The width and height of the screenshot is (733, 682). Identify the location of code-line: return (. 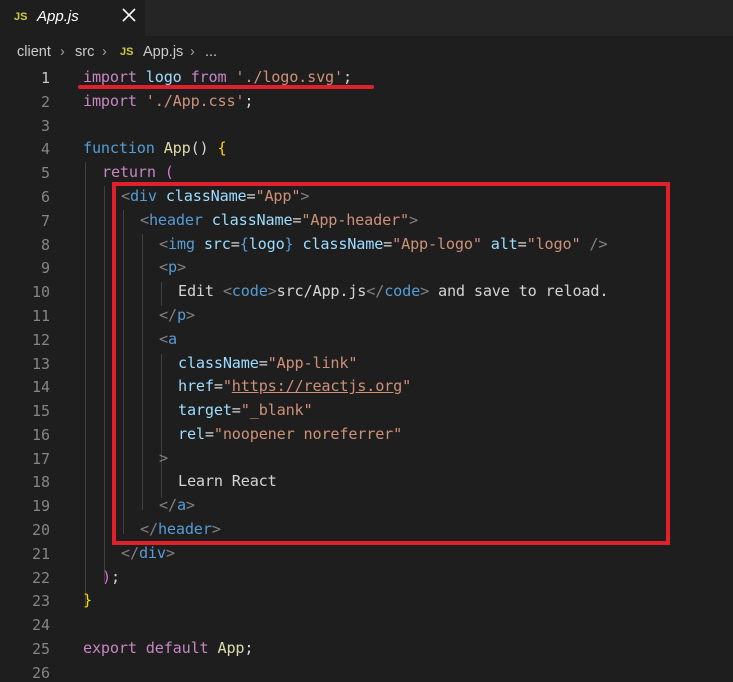
(138, 172).